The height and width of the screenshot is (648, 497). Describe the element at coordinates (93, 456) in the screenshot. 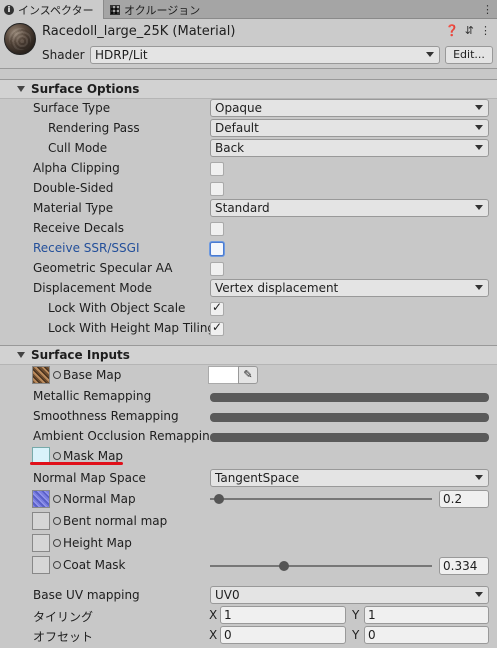

I see `mask-map-label: Mask Map` at that location.